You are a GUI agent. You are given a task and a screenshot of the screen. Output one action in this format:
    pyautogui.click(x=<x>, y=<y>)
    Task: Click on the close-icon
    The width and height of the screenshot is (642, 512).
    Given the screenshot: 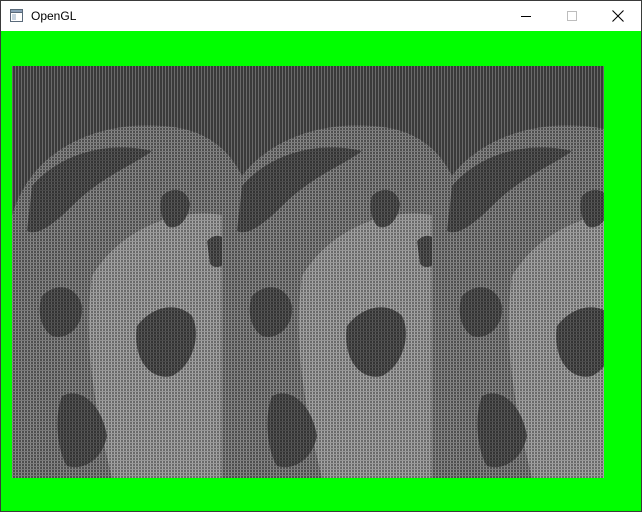 What is the action you would take?
    pyautogui.click(x=618, y=16)
    